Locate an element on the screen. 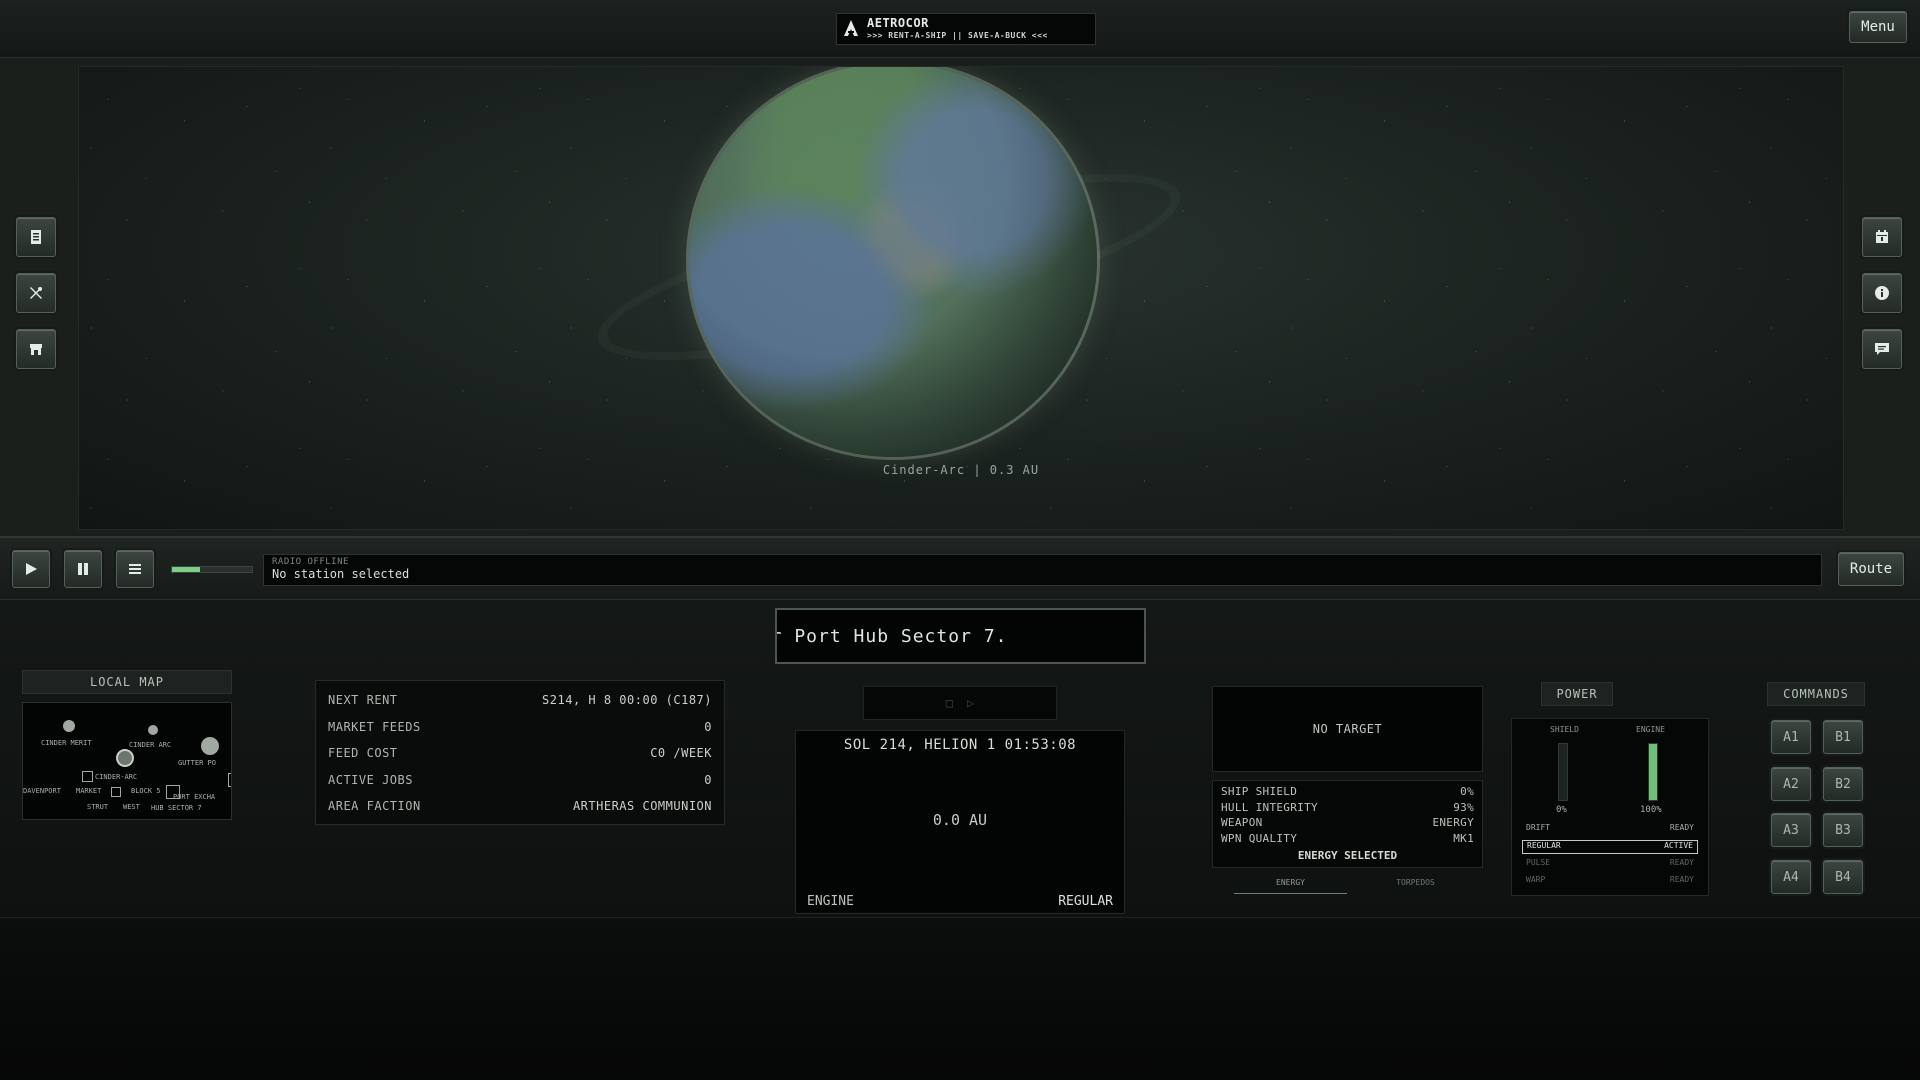 This screenshot has width=1920, height=1080. pause-icon is located at coordinates (83, 569).